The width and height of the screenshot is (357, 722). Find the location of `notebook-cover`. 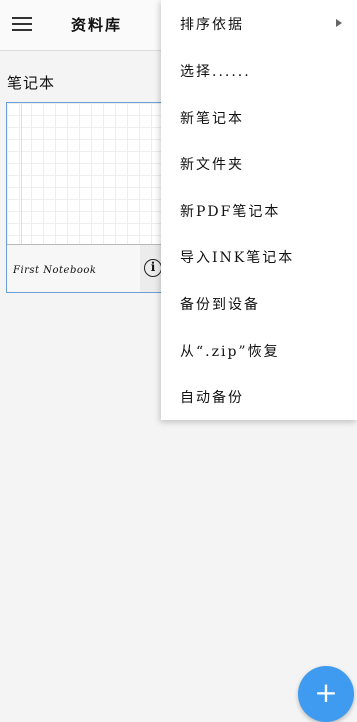

notebook-cover is located at coordinates (87, 174).